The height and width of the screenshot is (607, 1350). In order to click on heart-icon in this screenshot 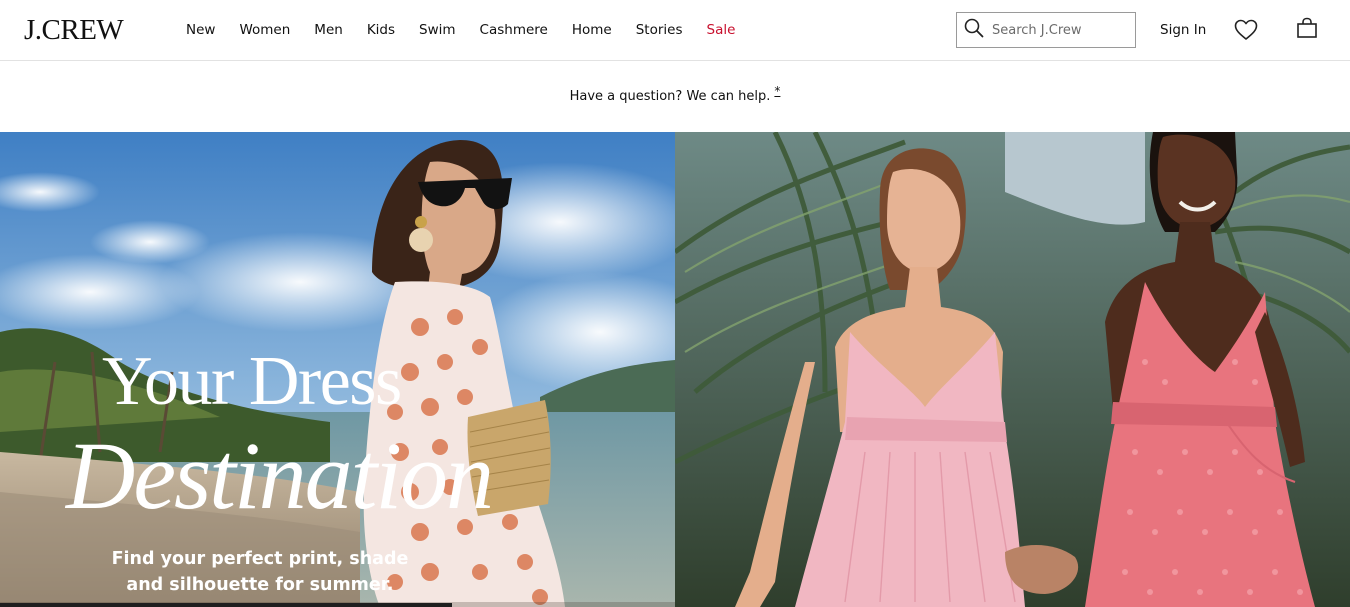, I will do `click(1246, 32)`.